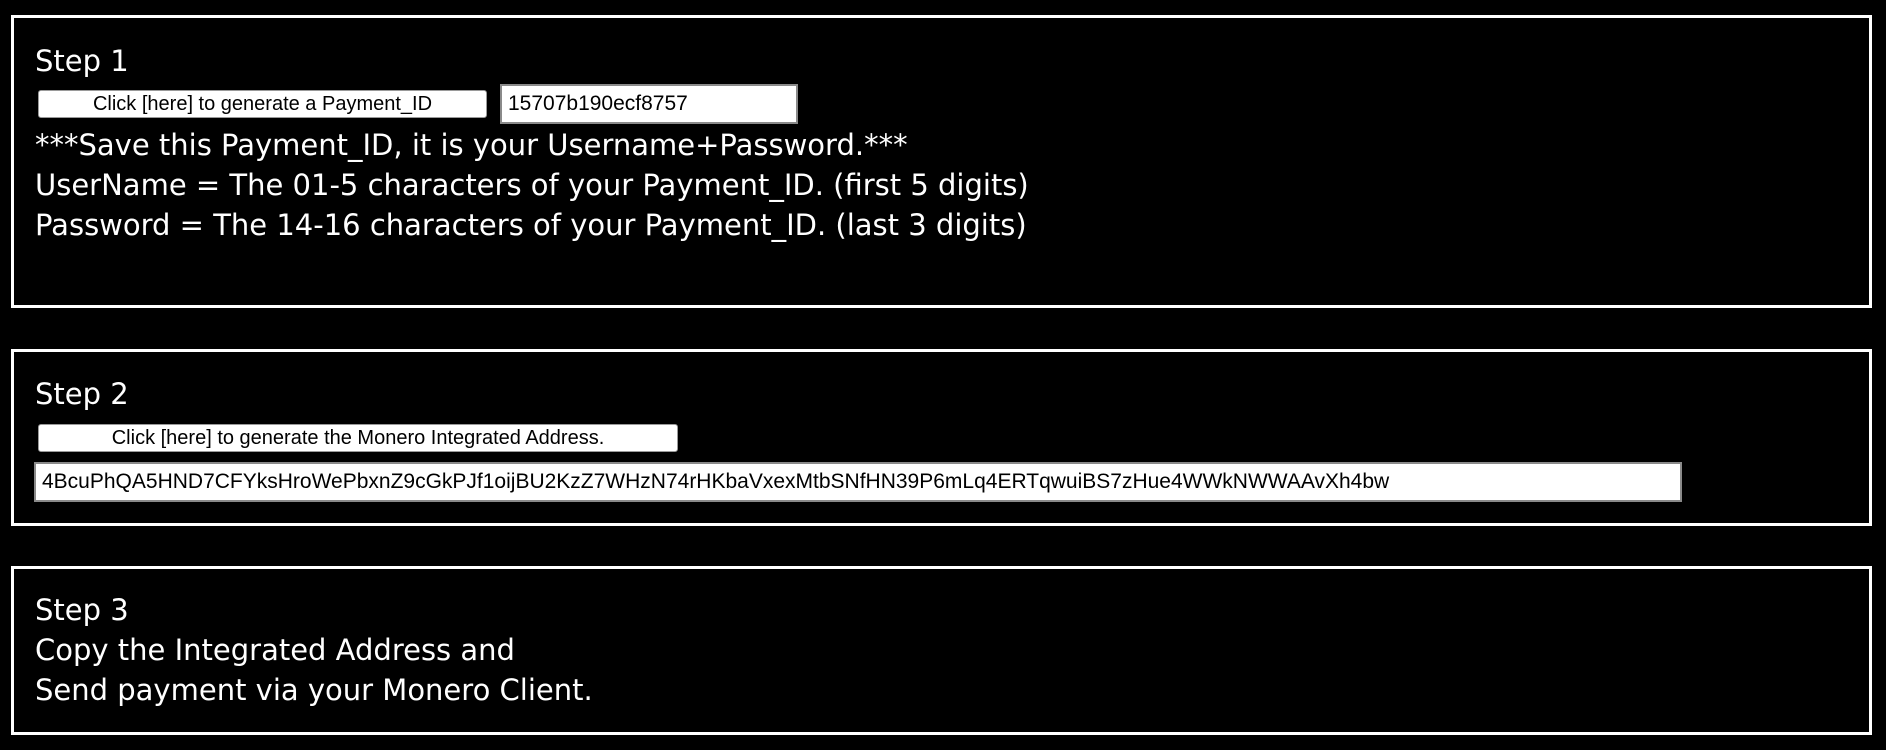  Describe the element at coordinates (82, 61) in the screenshot. I see `step-1-heading: Step 1` at that location.